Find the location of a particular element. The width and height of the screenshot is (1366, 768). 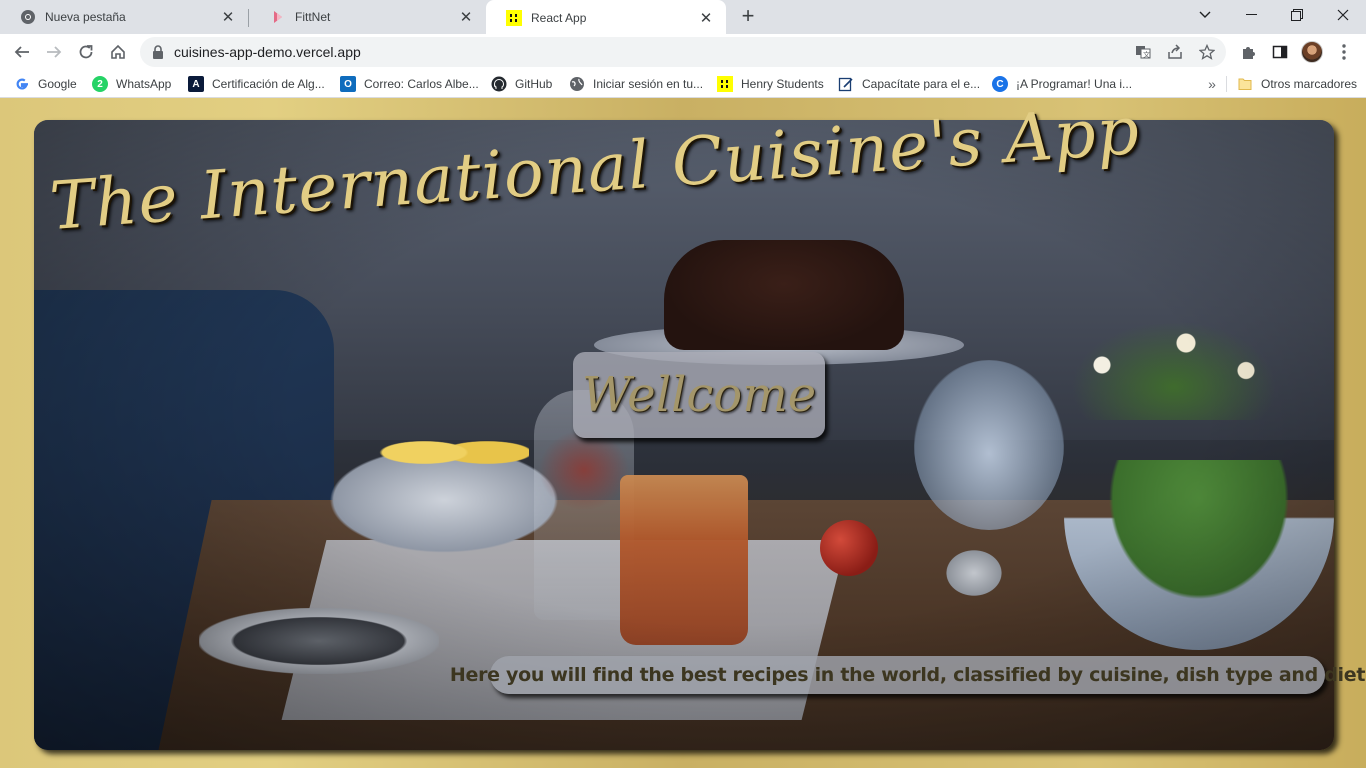

github-icon is located at coordinates (499, 84).